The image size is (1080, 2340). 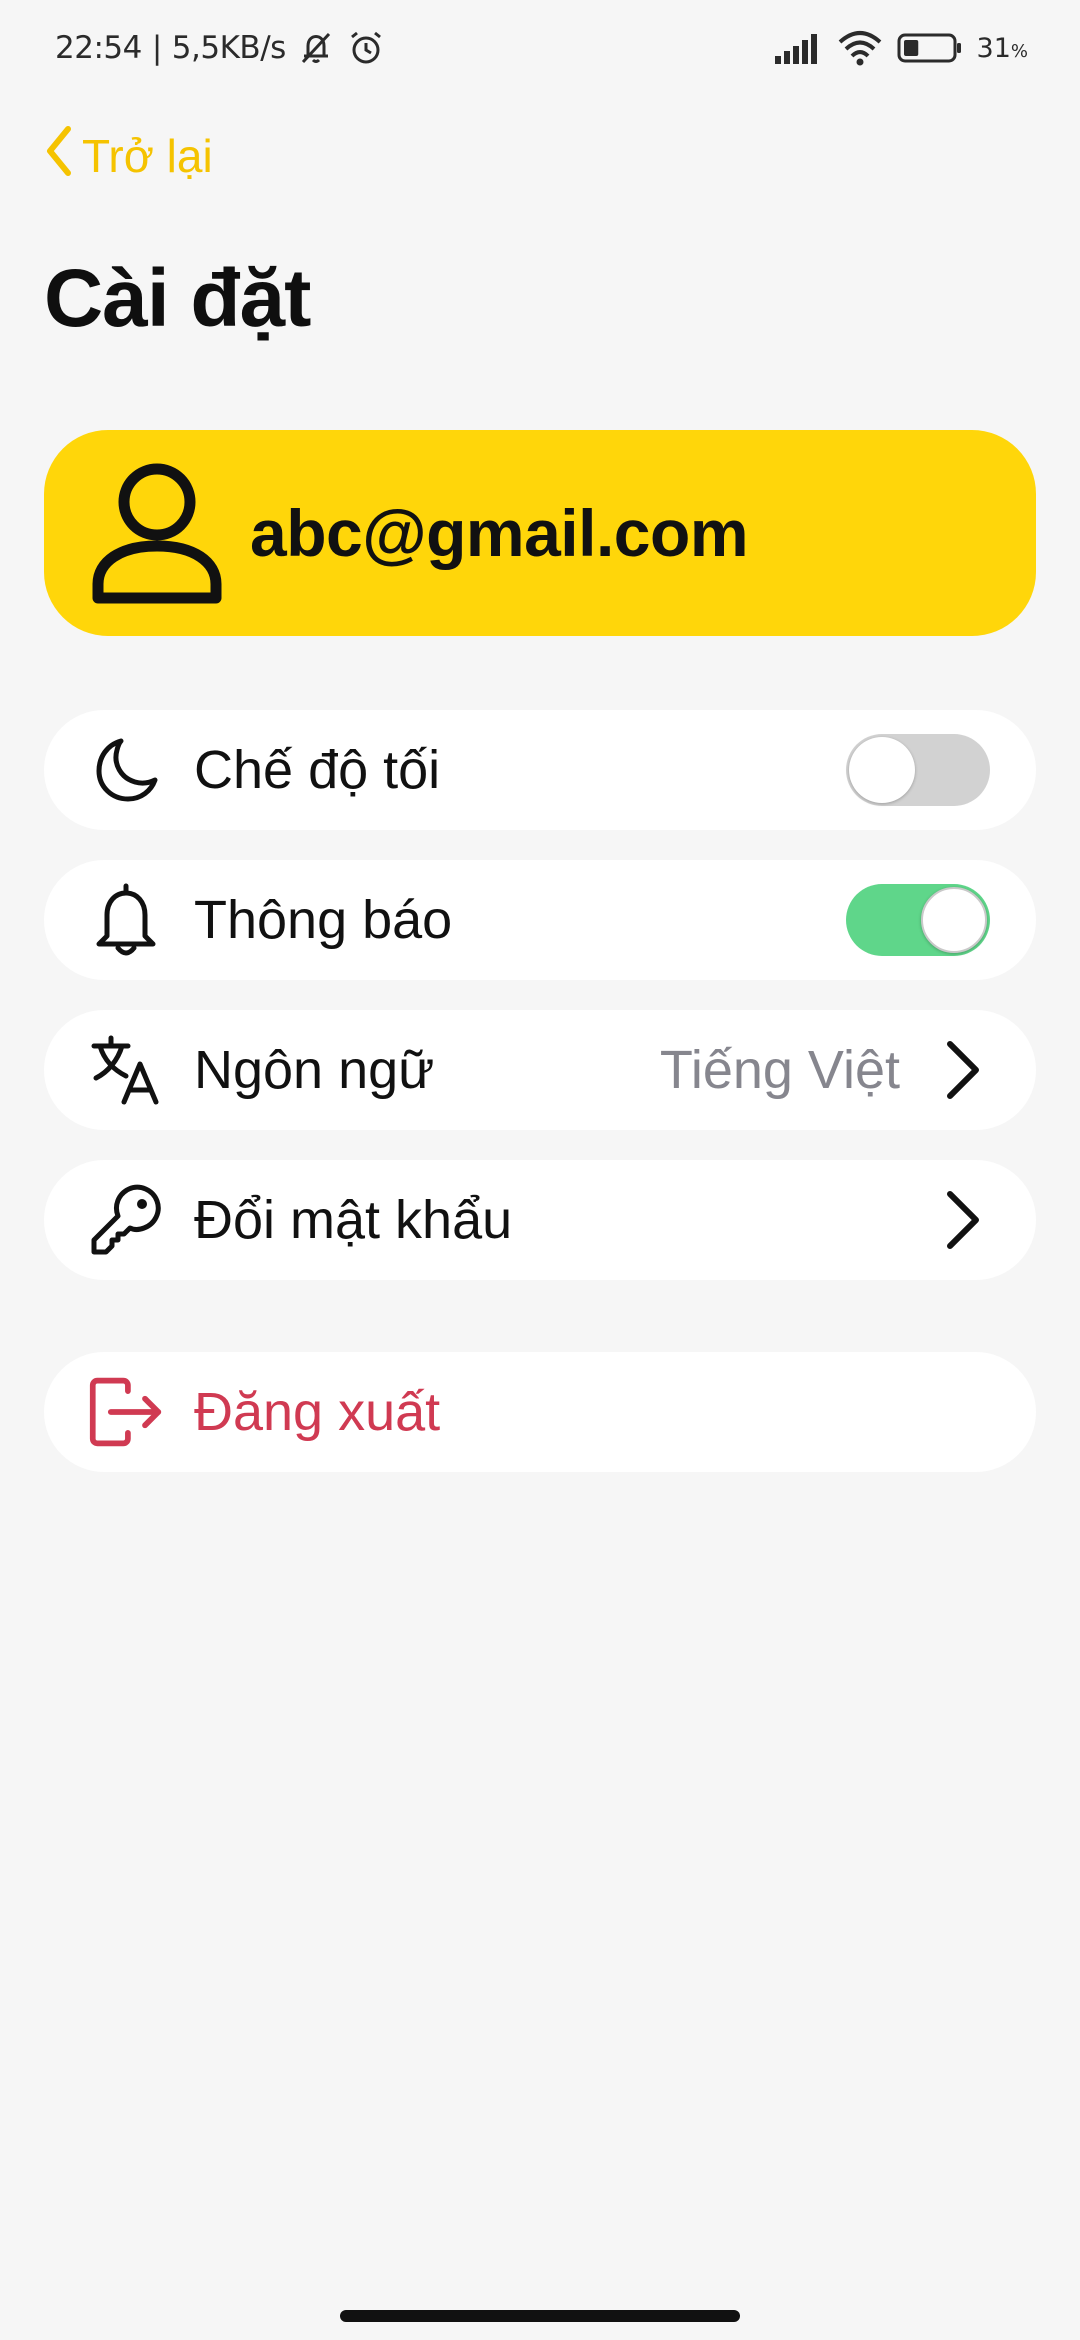 What do you see at coordinates (317, 1412) in the screenshot?
I see `logout-label: Đăng xuất` at bounding box center [317, 1412].